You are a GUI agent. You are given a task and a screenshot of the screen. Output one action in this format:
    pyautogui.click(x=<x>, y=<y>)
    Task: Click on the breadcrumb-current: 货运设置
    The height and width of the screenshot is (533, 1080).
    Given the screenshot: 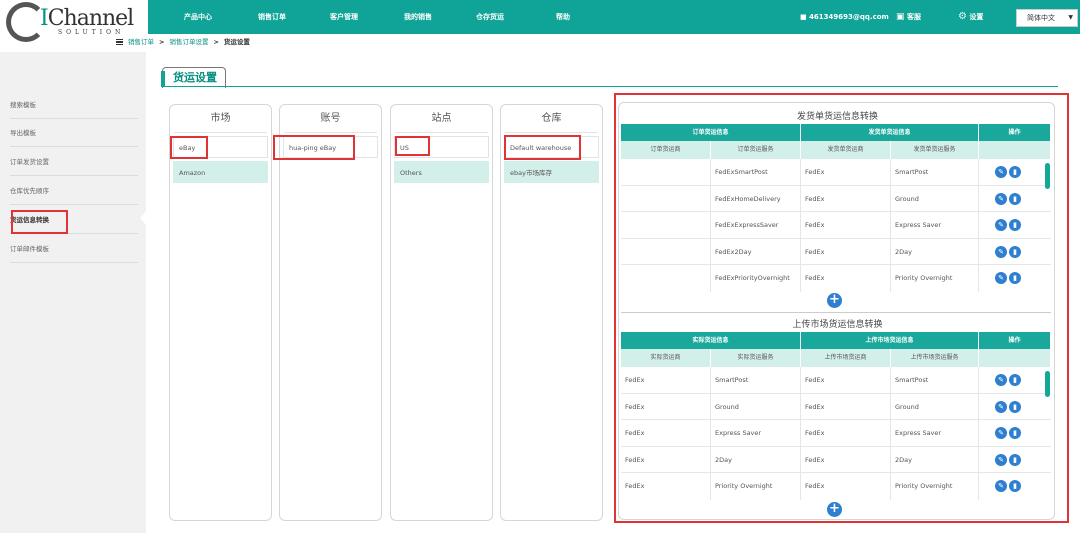 What is the action you would take?
    pyautogui.click(x=236, y=42)
    